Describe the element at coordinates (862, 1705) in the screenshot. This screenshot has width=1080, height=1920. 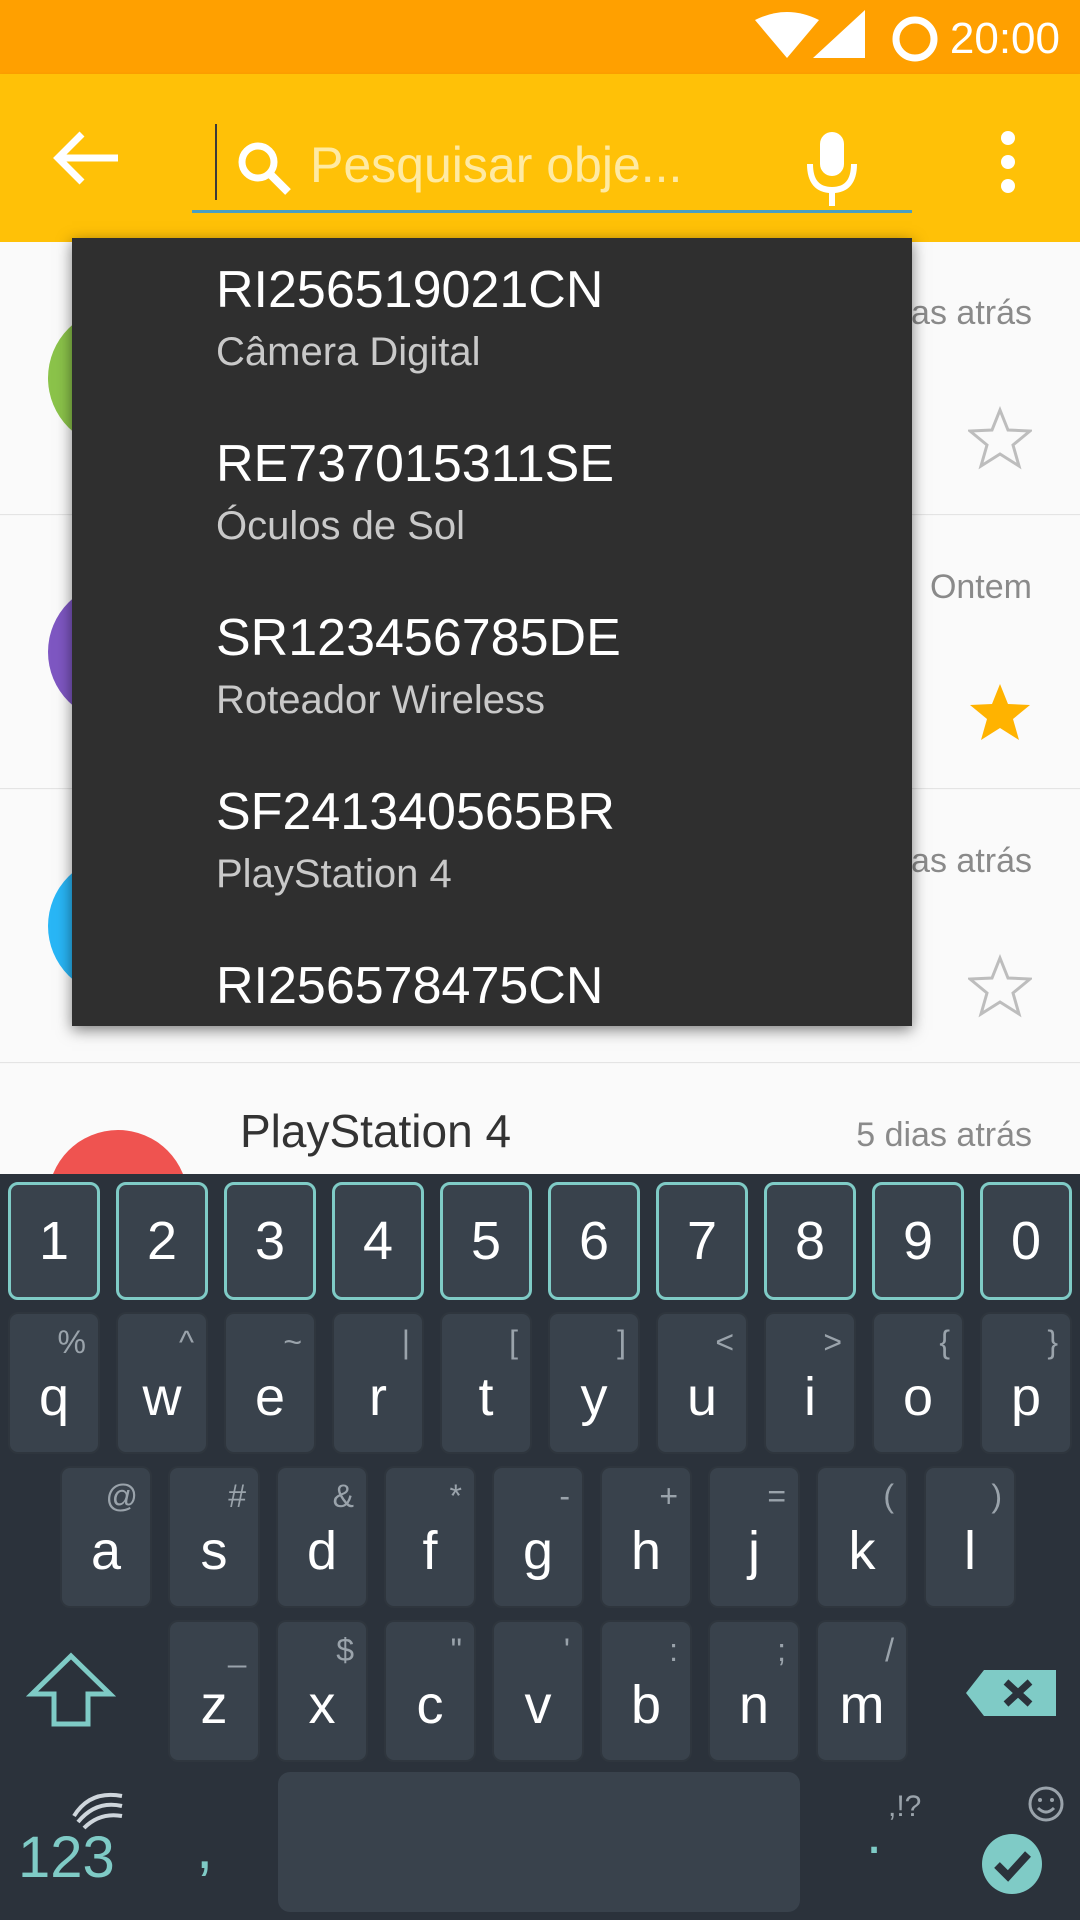
I see `key-label: m` at that location.